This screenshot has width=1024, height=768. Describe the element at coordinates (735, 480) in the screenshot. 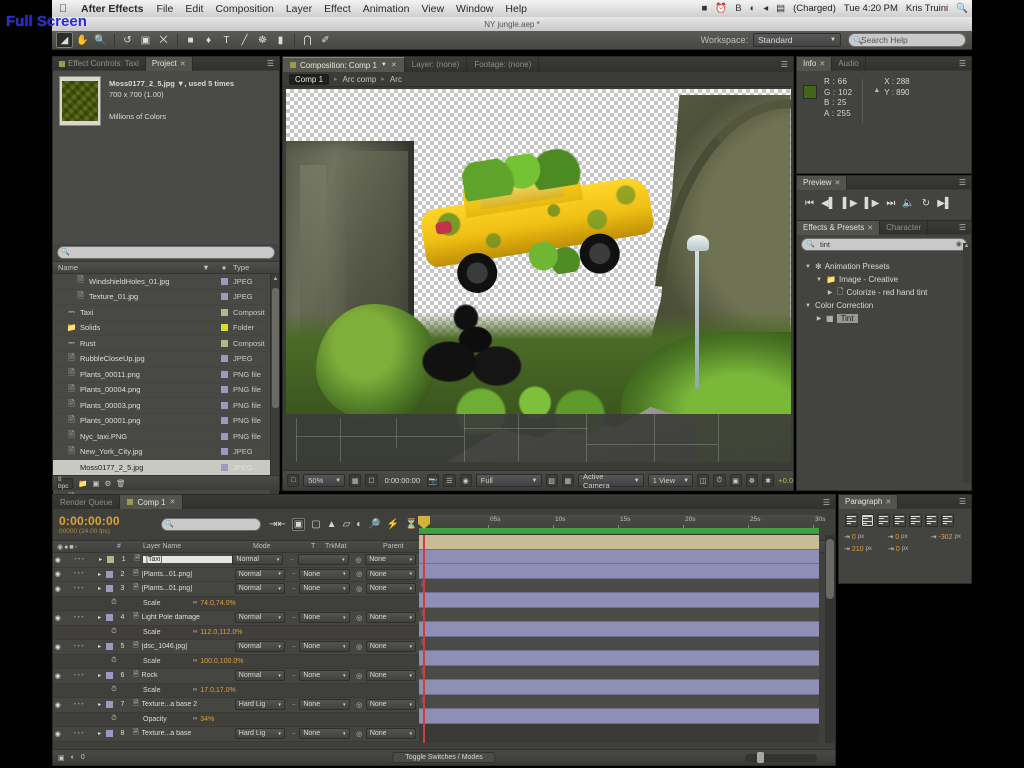

I see `timeline-link-icon: ▣` at that location.